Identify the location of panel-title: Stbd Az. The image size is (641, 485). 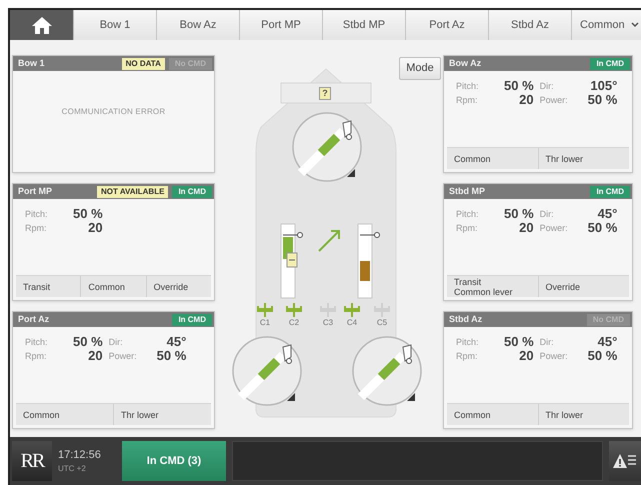
(466, 319).